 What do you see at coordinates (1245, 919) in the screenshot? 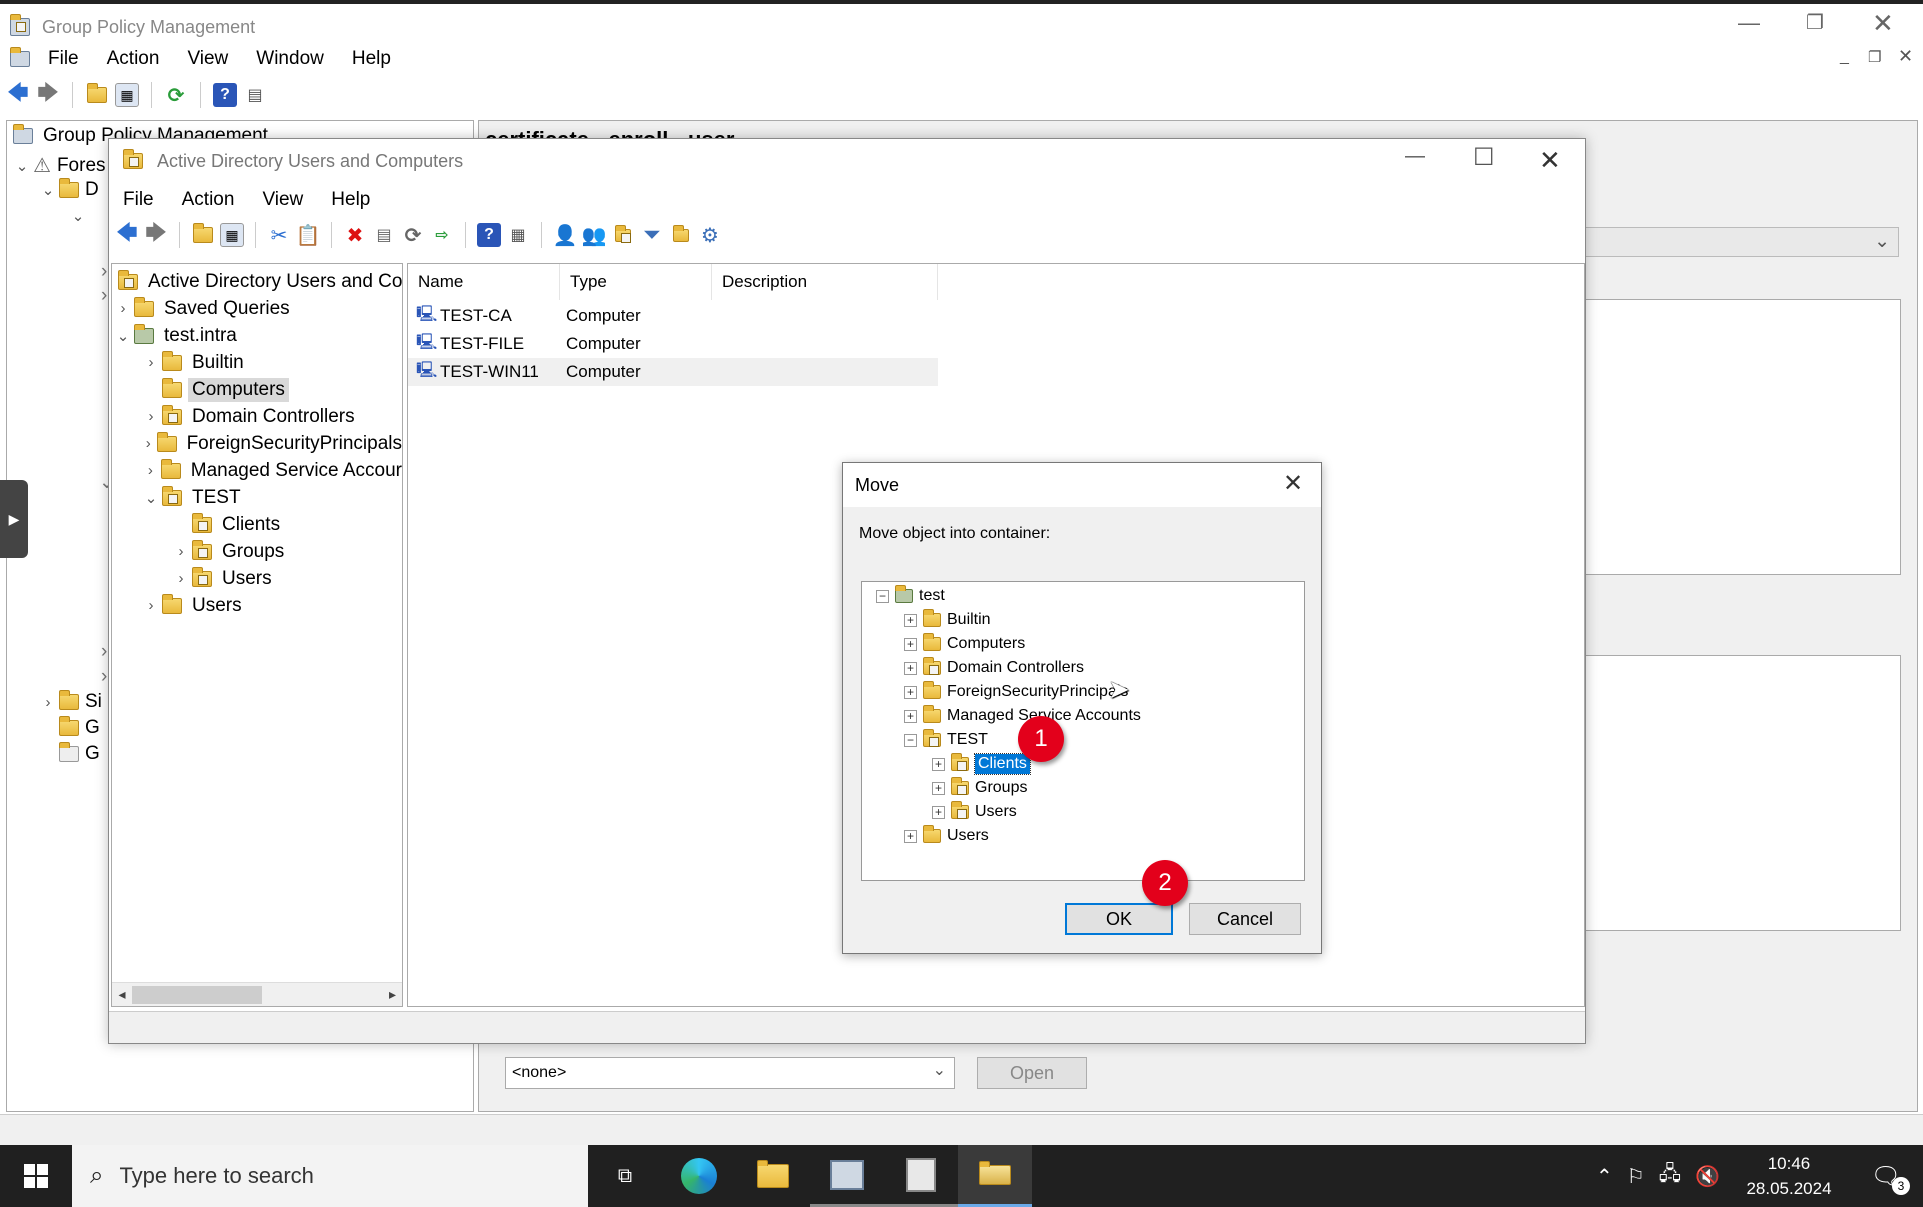
I see `move-cancel-button: Cancel` at bounding box center [1245, 919].